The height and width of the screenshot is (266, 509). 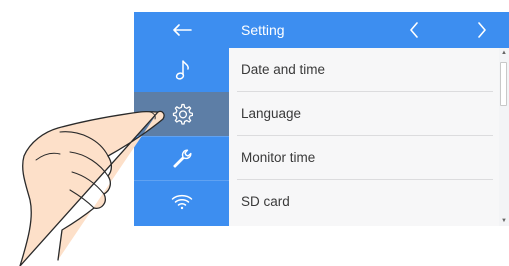 I want to click on list-item-label: Monitor time, so click(x=278, y=157).